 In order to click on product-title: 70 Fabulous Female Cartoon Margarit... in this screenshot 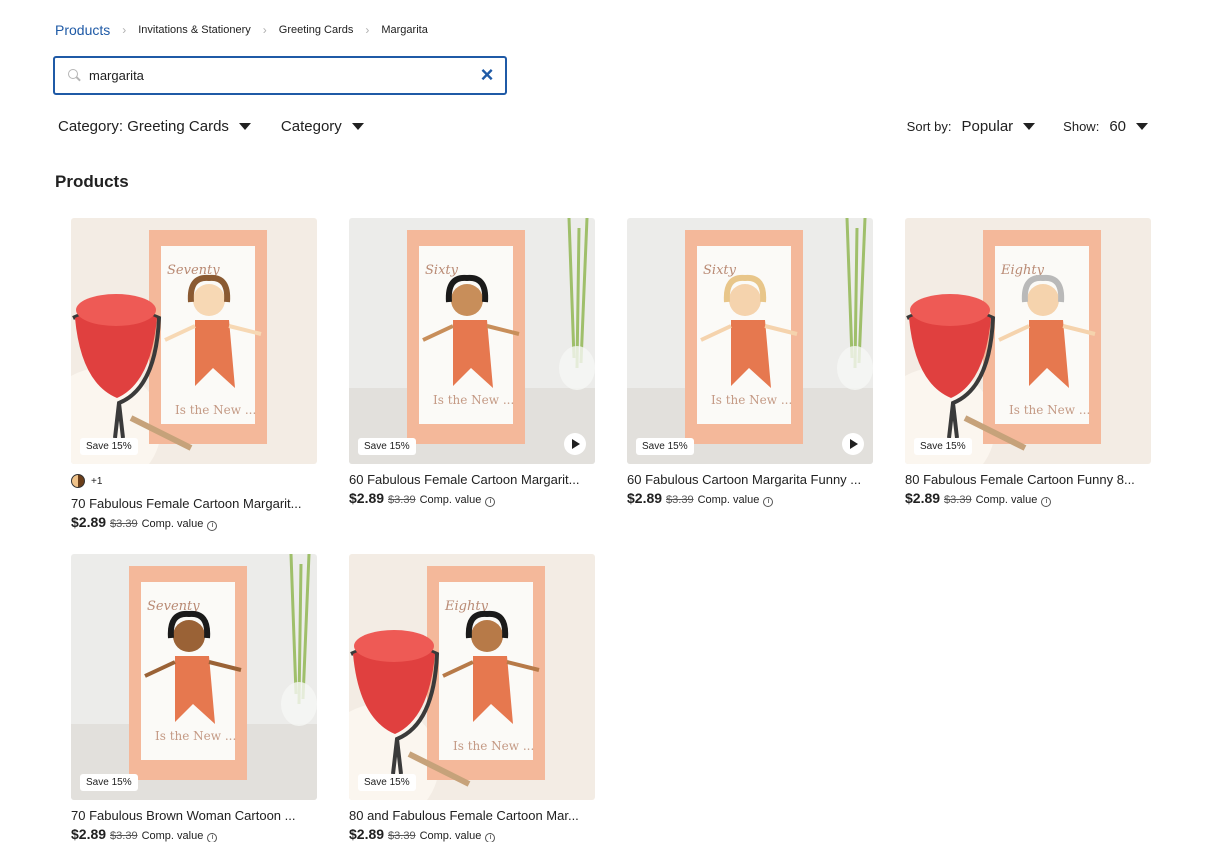, I will do `click(194, 503)`.